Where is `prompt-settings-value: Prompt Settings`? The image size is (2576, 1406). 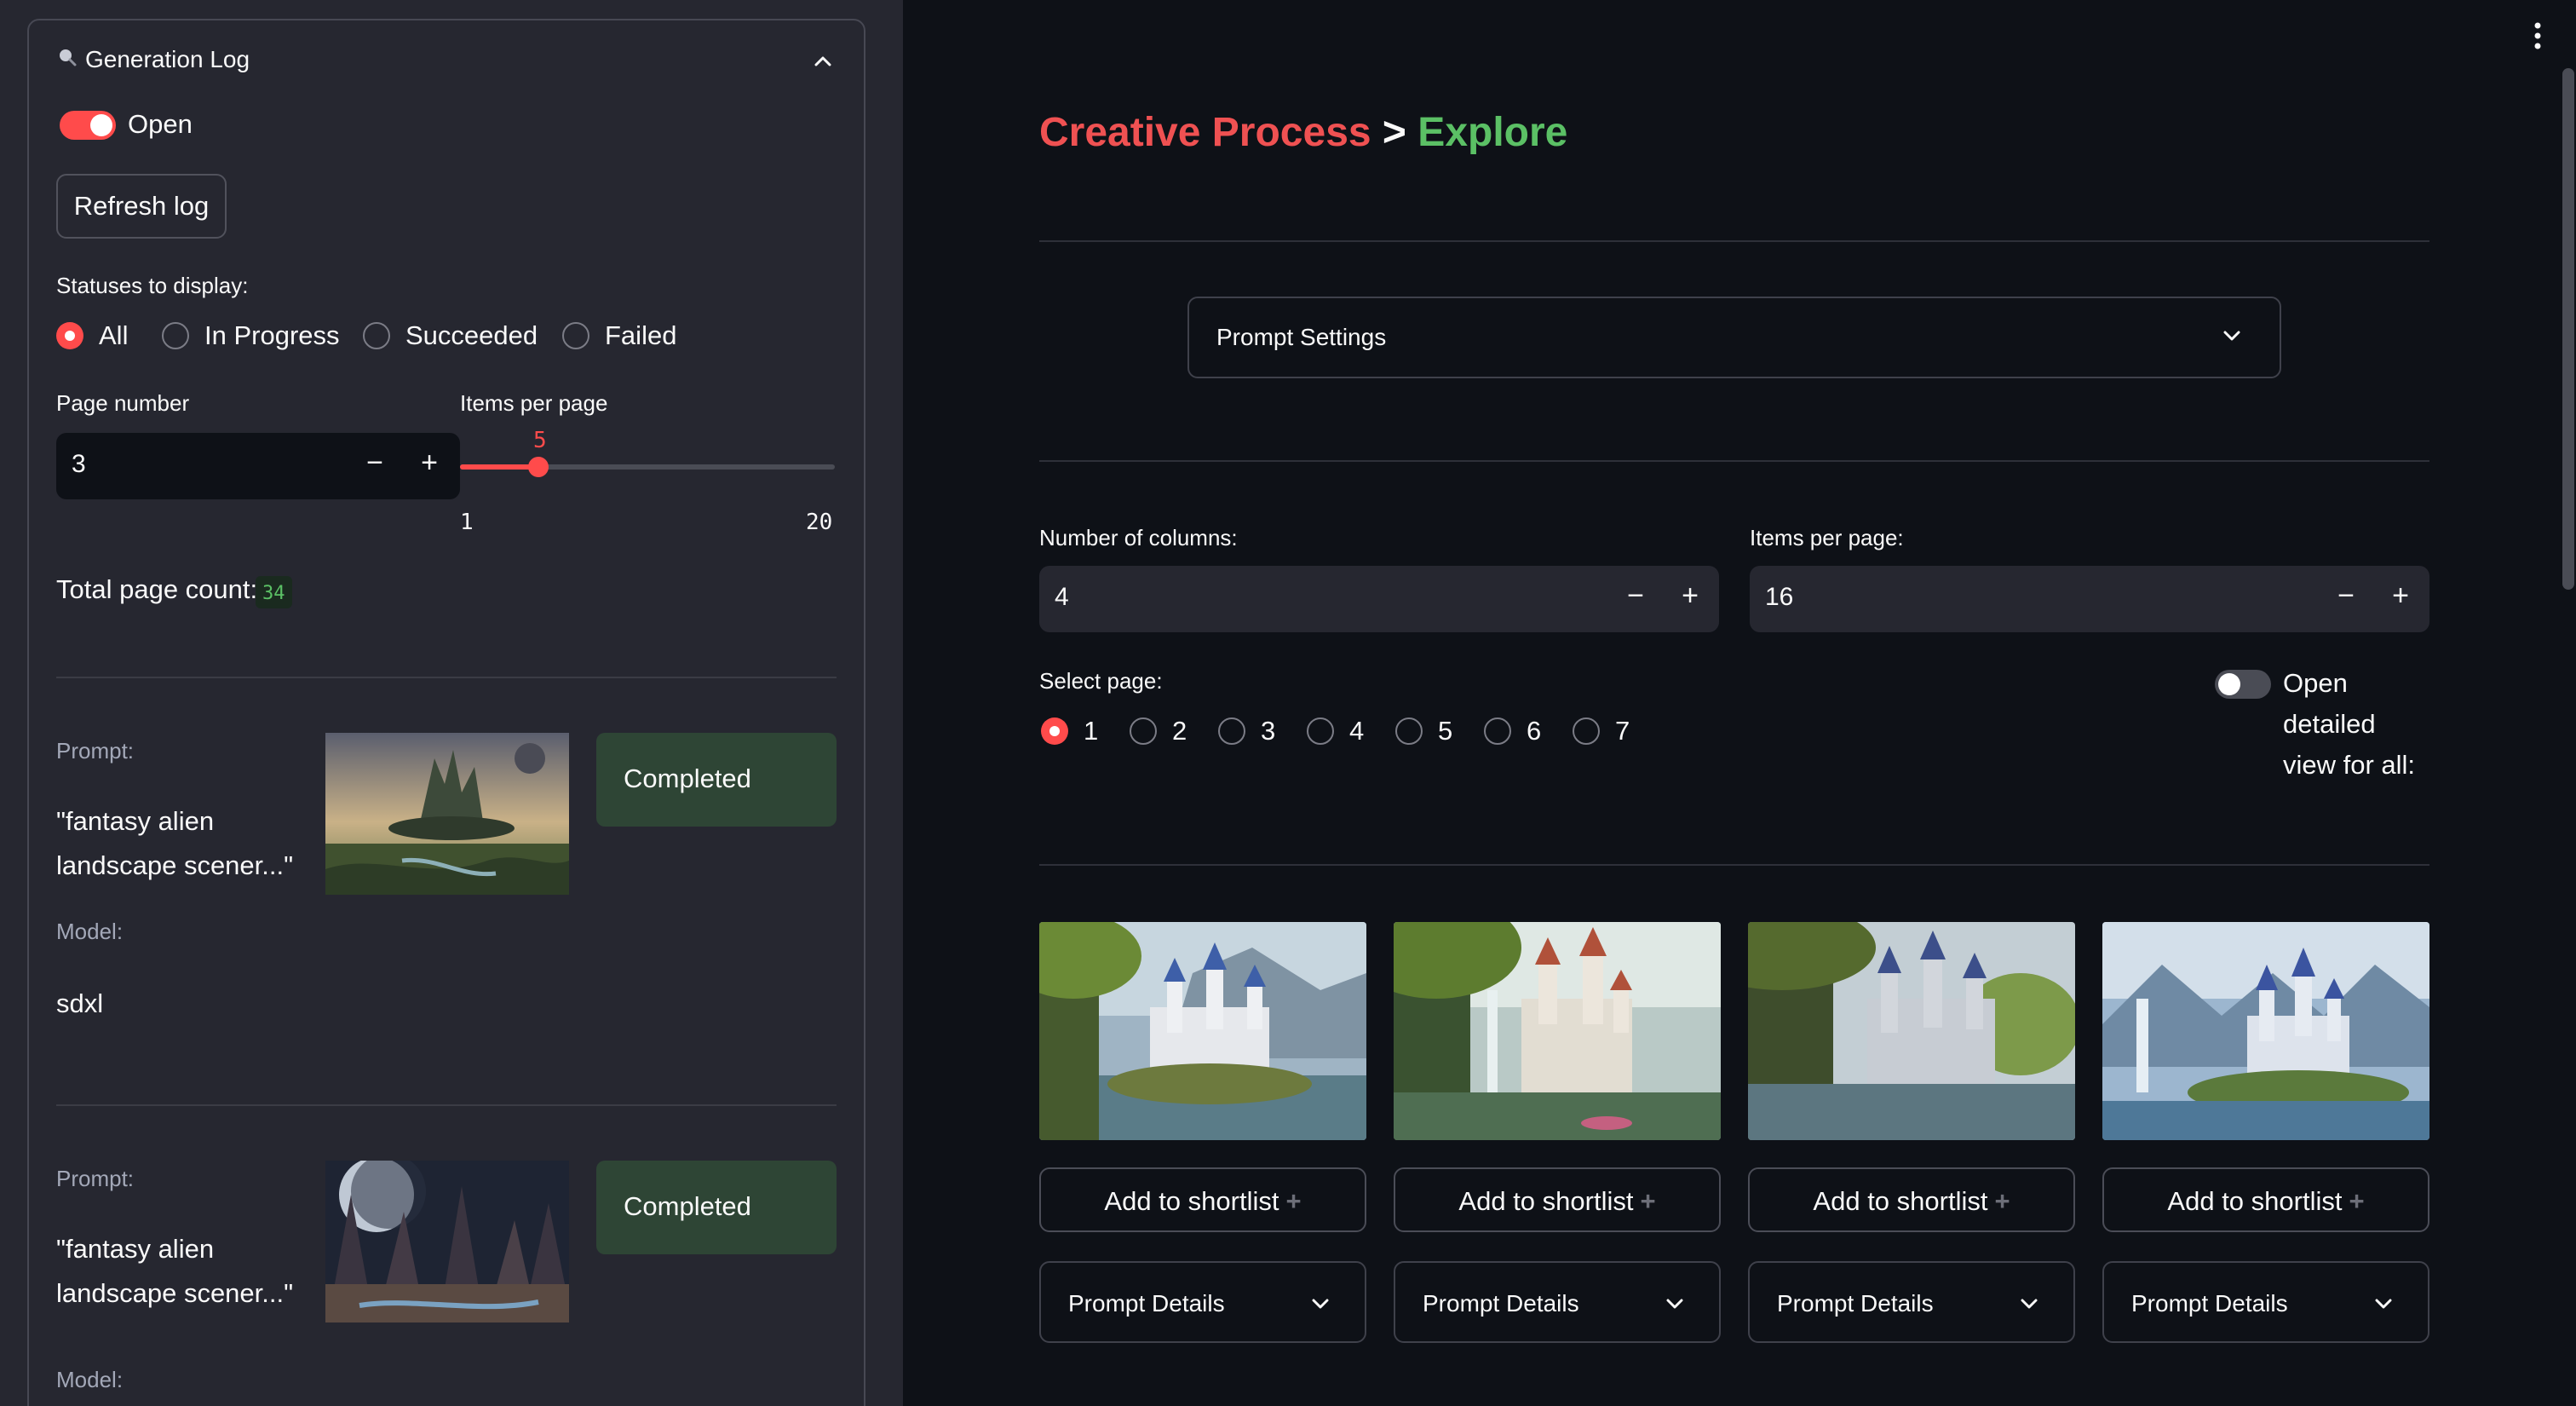 prompt-settings-value: Prompt Settings is located at coordinates (1302, 337).